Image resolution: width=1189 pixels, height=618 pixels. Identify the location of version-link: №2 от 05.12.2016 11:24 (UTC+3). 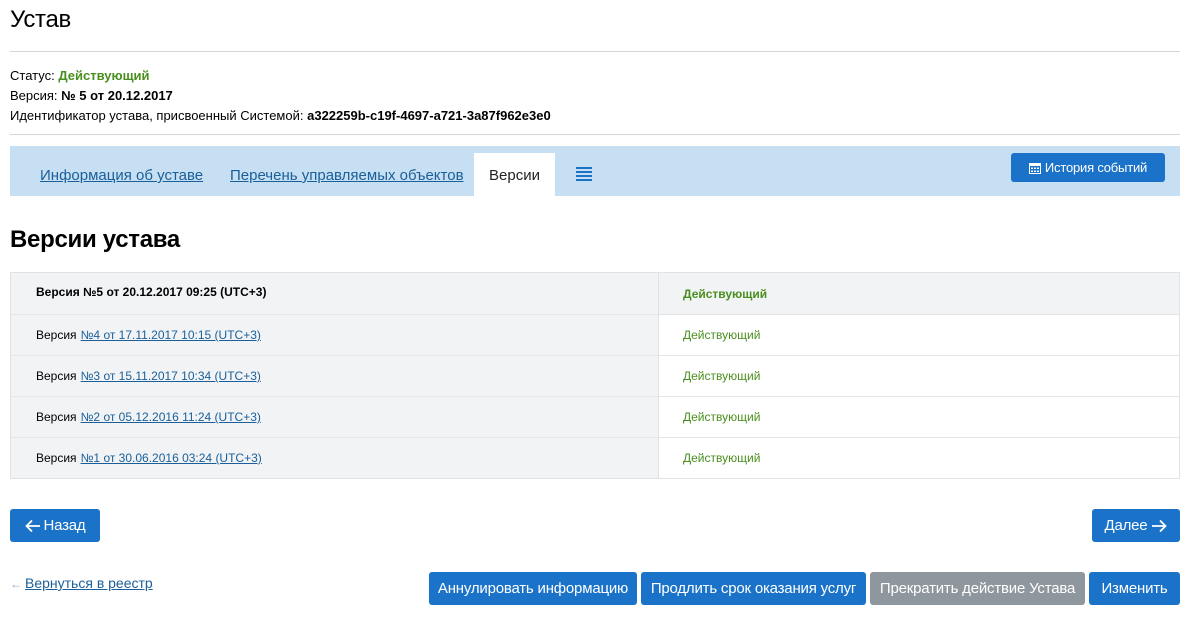
(171, 417).